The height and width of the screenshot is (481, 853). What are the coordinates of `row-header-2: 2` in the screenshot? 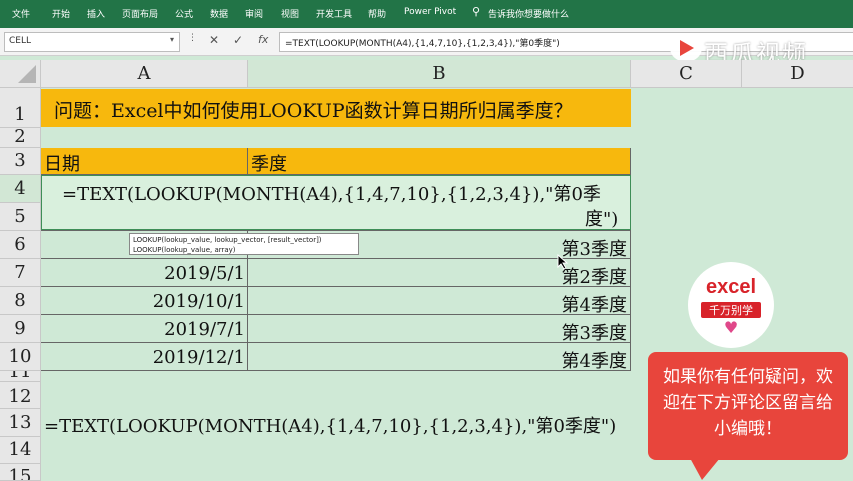 It's located at (20, 138).